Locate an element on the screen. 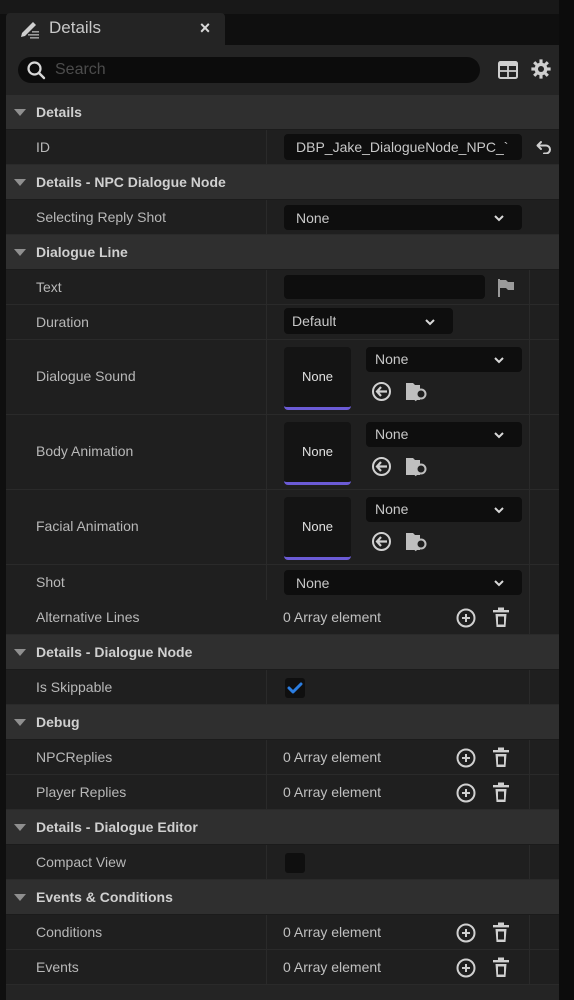 The width and height of the screenshot is (574, 1000). compact-view-checkbox is located at coordinates (295, 863).